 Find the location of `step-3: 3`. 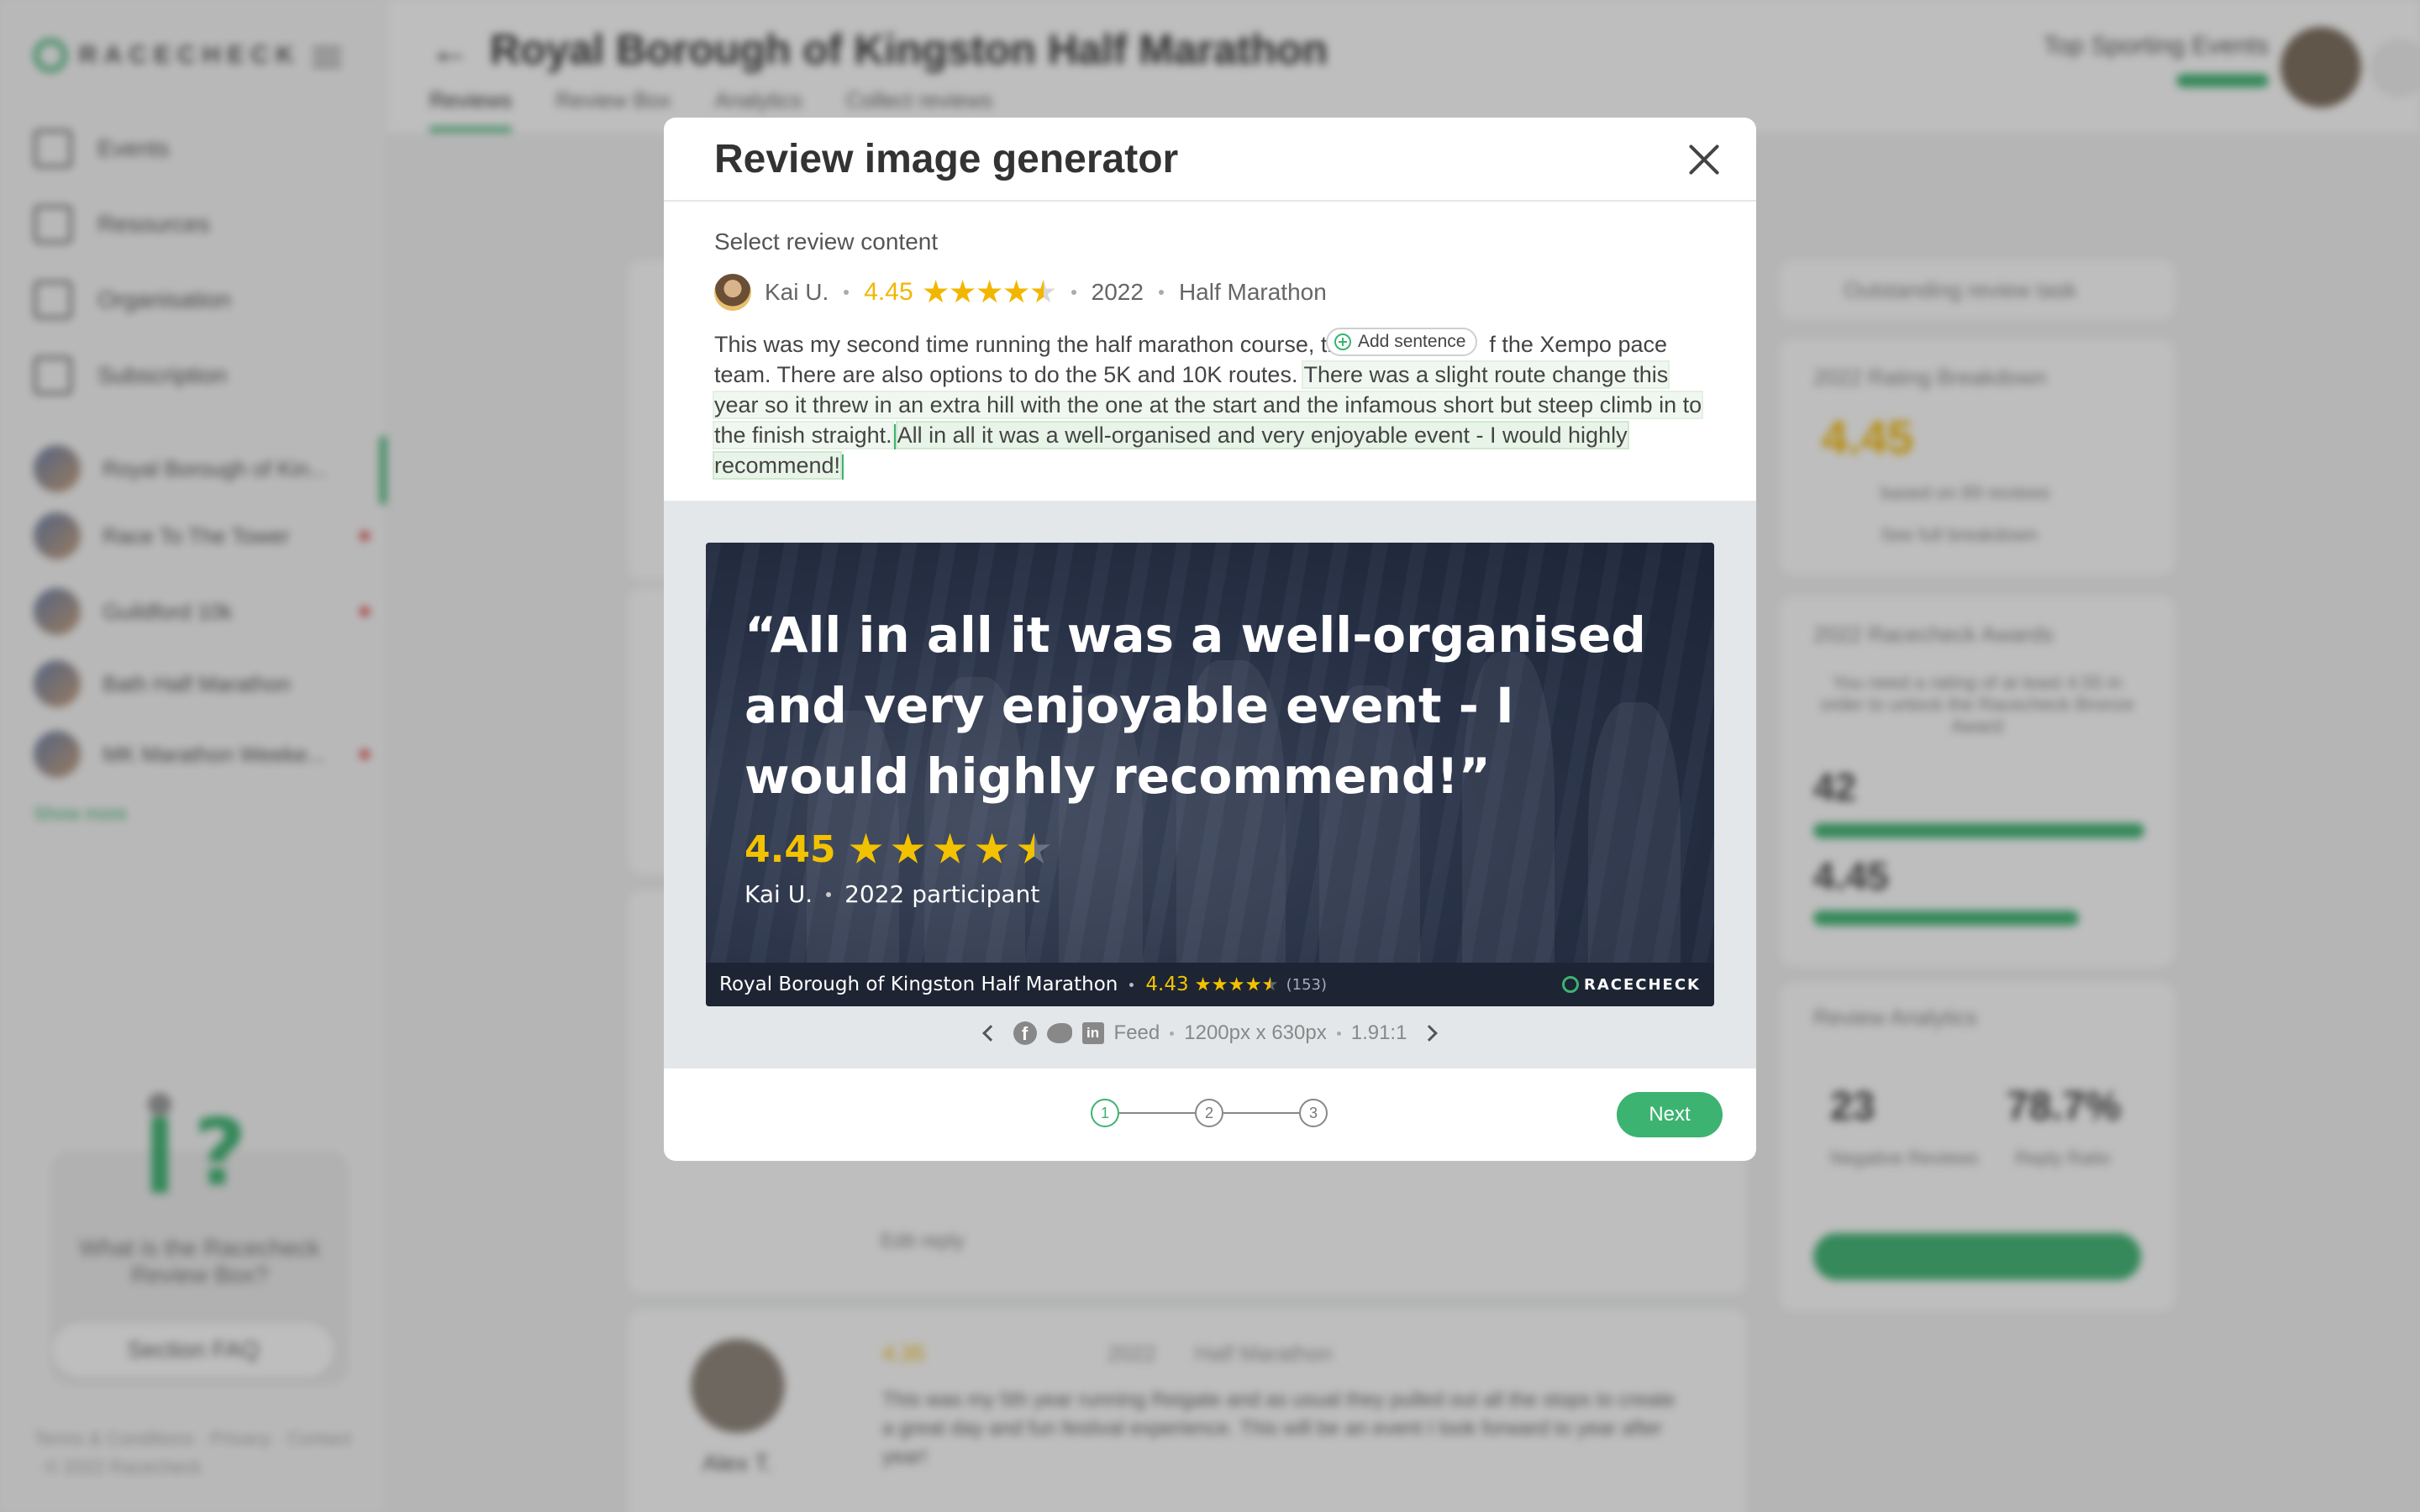

step-3: 3 is located at coordinates (1314, 1113).